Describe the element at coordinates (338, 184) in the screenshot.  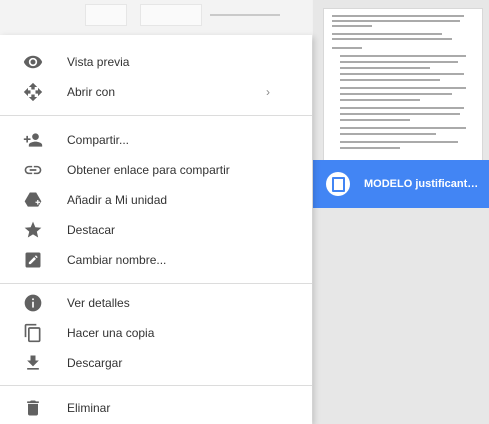
I see `google-docs-icon` at that location.